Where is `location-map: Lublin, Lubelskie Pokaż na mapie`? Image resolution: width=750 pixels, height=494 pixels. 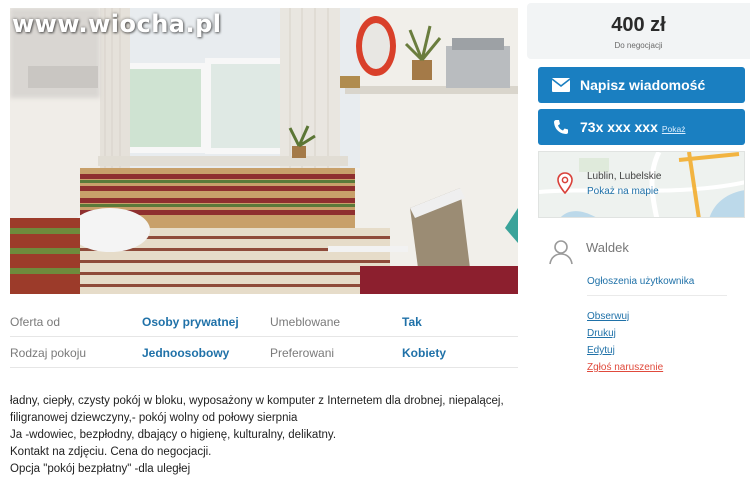
location-map: Lublin, Lubelskie Pokaż na mapie is located at coordinates (641, 184).